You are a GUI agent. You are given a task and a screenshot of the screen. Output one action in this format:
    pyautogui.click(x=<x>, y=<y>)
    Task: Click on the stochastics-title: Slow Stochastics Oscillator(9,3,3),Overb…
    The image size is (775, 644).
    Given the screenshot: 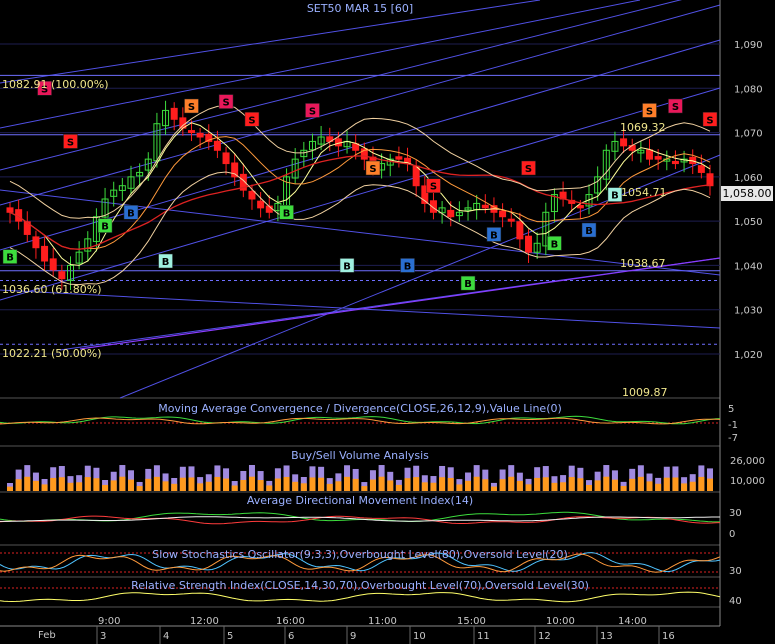 What is the action you would take?
    pyautogui.click(x=360, y=554)
    